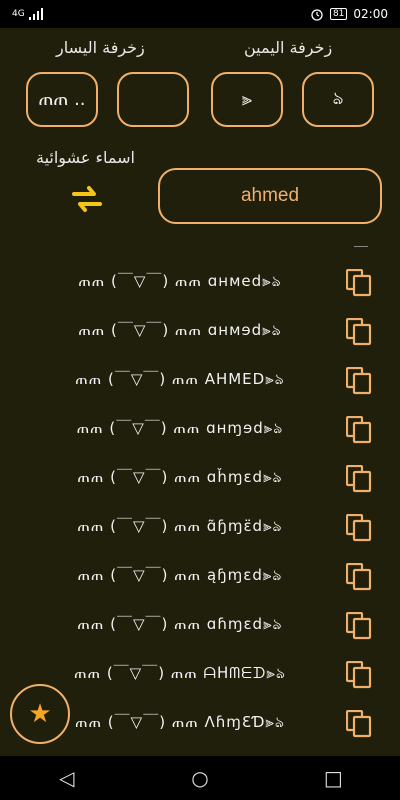 Image resolution: width=400 pixels, height=800 pixels. What do you see at coordinates (180, 281) in the screenshot?
I see `decorated-name: ጠጠ (￣▽￣) ጠጠ ɑʜмеd⫸ঌ` at bounding box center [180, 281].